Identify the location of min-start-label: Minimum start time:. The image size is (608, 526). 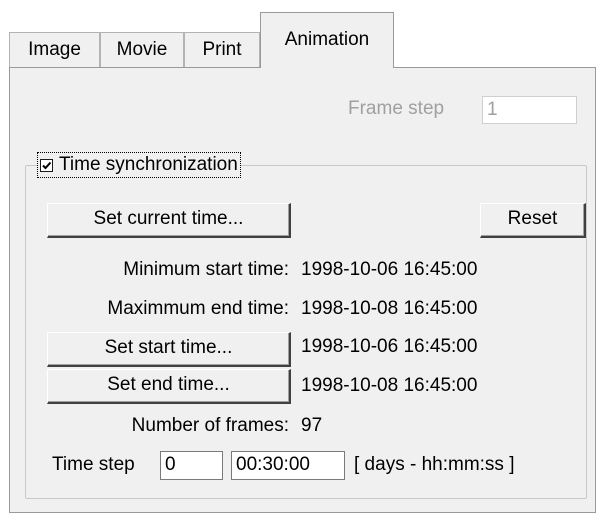
(206, 269).